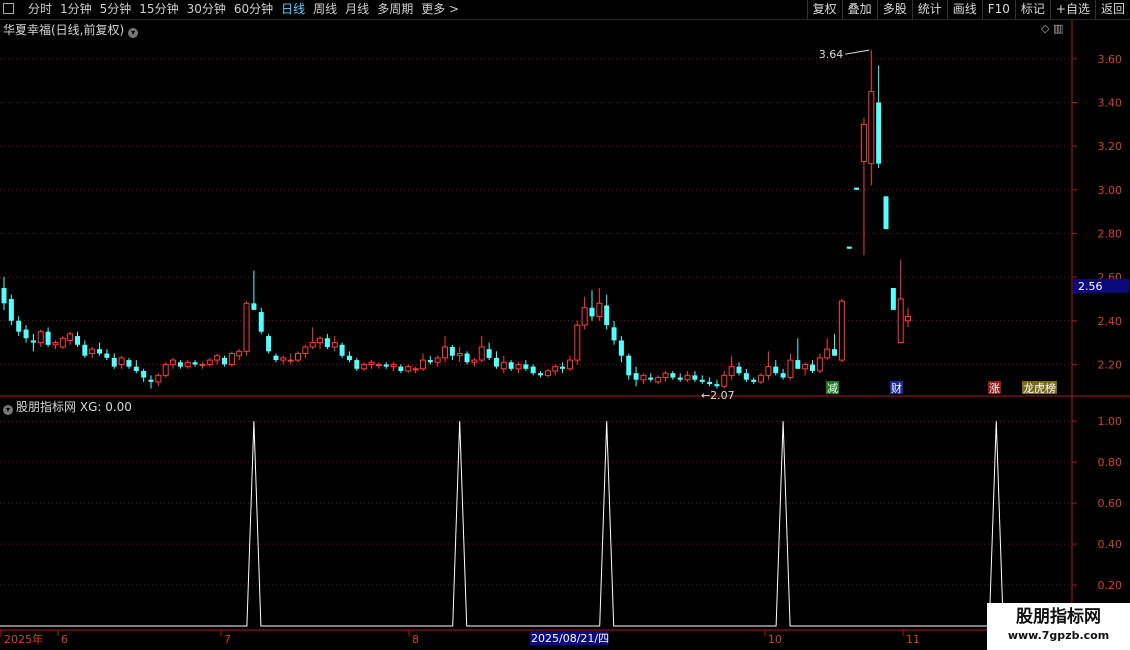  Describe the element at coordinates (1110, 503) in the screenshot. I see `indicator-tick-label: 0.60` at that location.